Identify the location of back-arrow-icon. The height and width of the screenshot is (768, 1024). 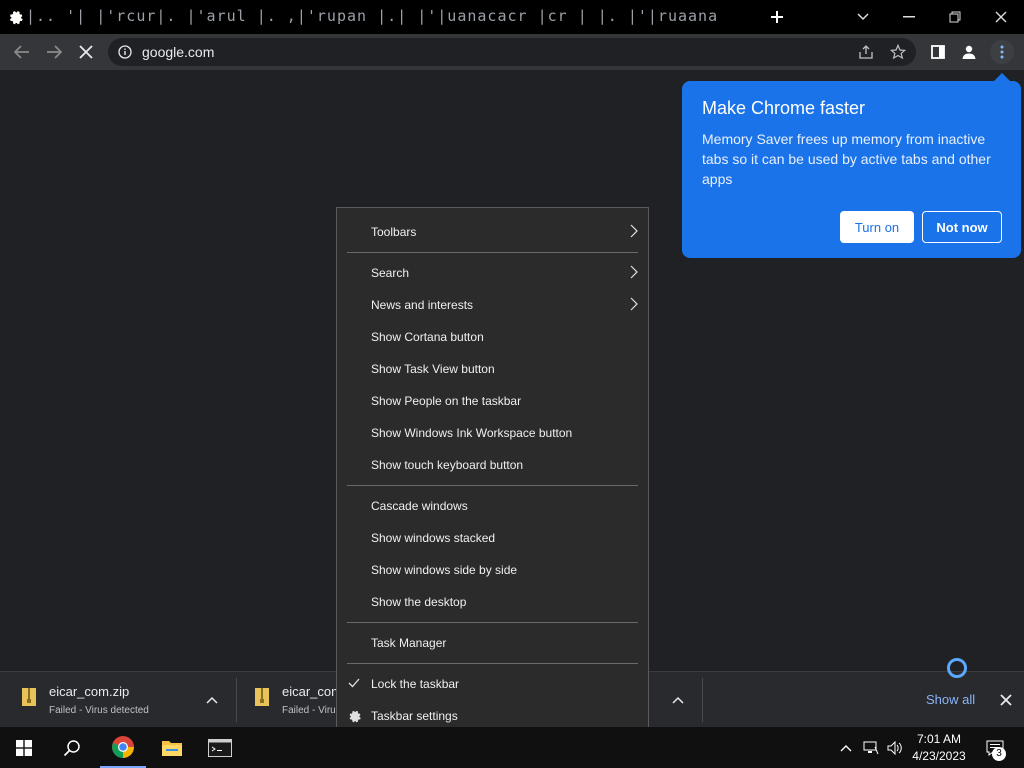
(22, 52).